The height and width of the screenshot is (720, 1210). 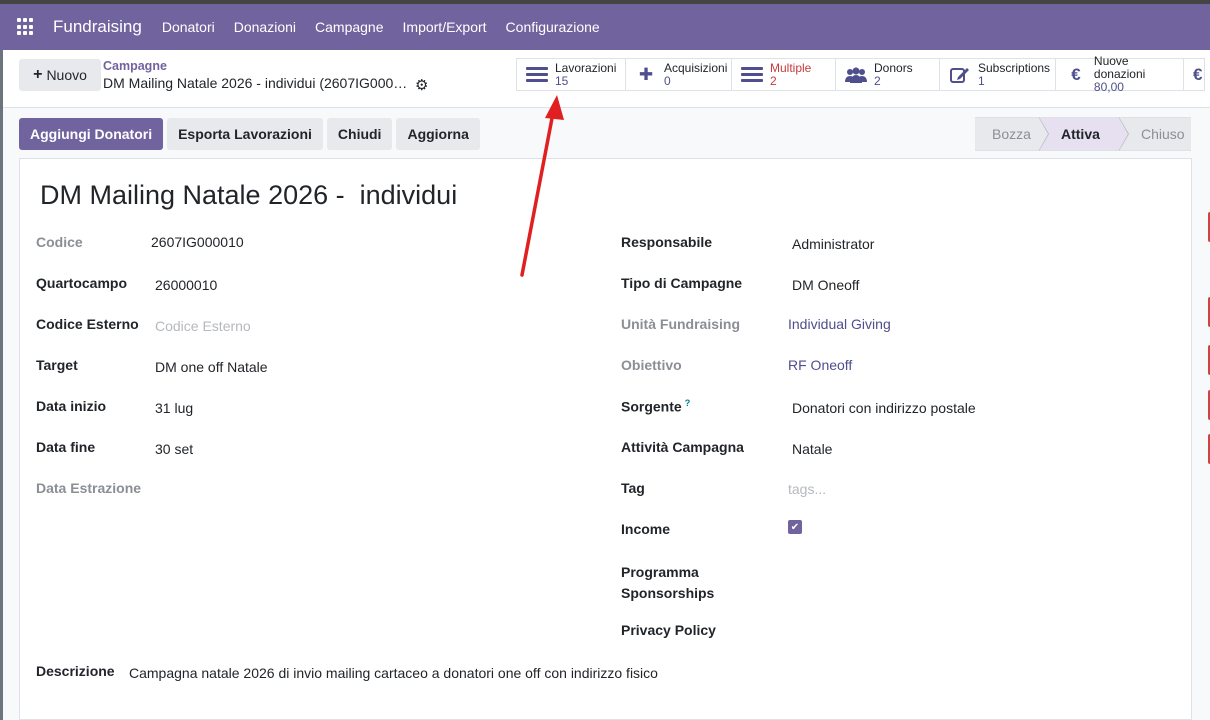 What do you see at coordinates (1163, 134) in the screenshot?
I see `stage-label: Chiuso` at bounding box center [1163, 134].